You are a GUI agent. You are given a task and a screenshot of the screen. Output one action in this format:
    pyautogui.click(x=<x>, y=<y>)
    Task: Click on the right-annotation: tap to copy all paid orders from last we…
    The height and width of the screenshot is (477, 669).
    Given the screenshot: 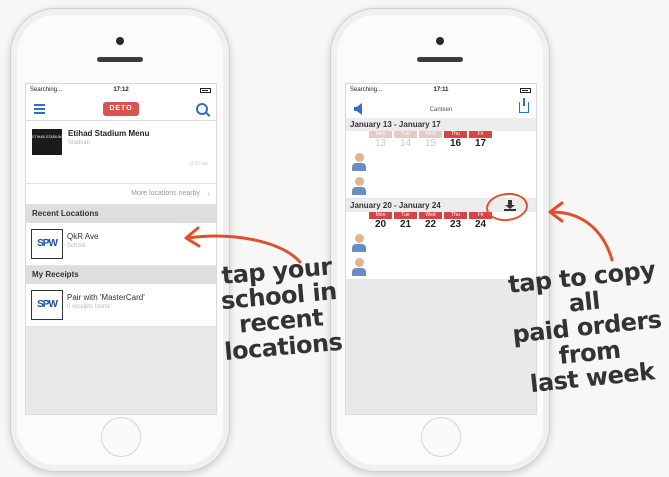 What is the action you would take?
    pyautogui.click(x=585, y=327)
    